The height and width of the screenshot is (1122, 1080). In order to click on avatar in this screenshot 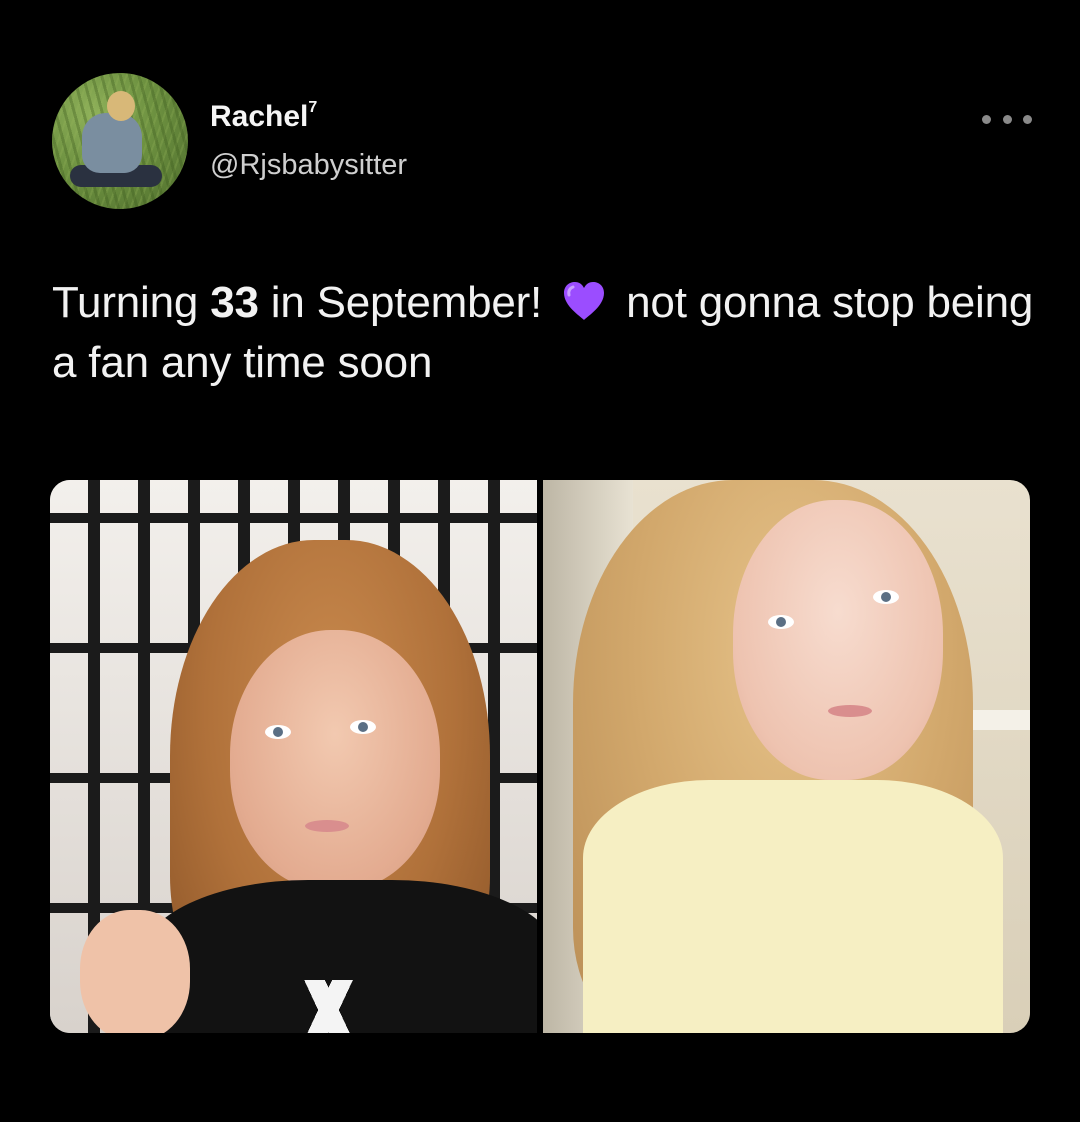, I will do `click(120, 141)`.